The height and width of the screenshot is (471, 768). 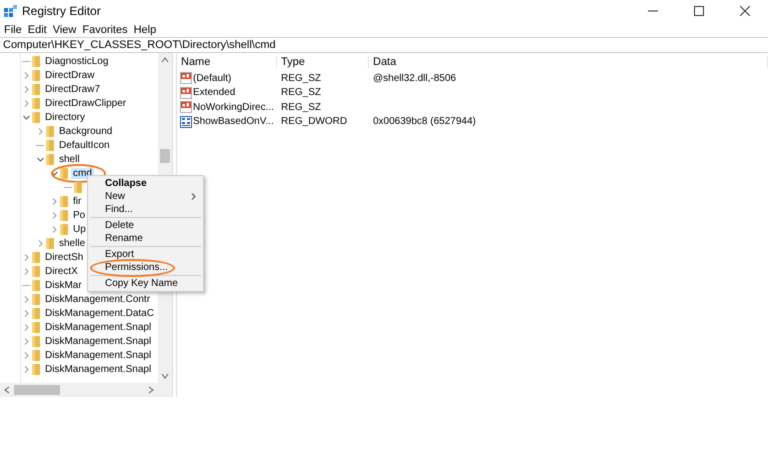 I want to click on window-title: Registry Editor, so click(x=62, y=11).